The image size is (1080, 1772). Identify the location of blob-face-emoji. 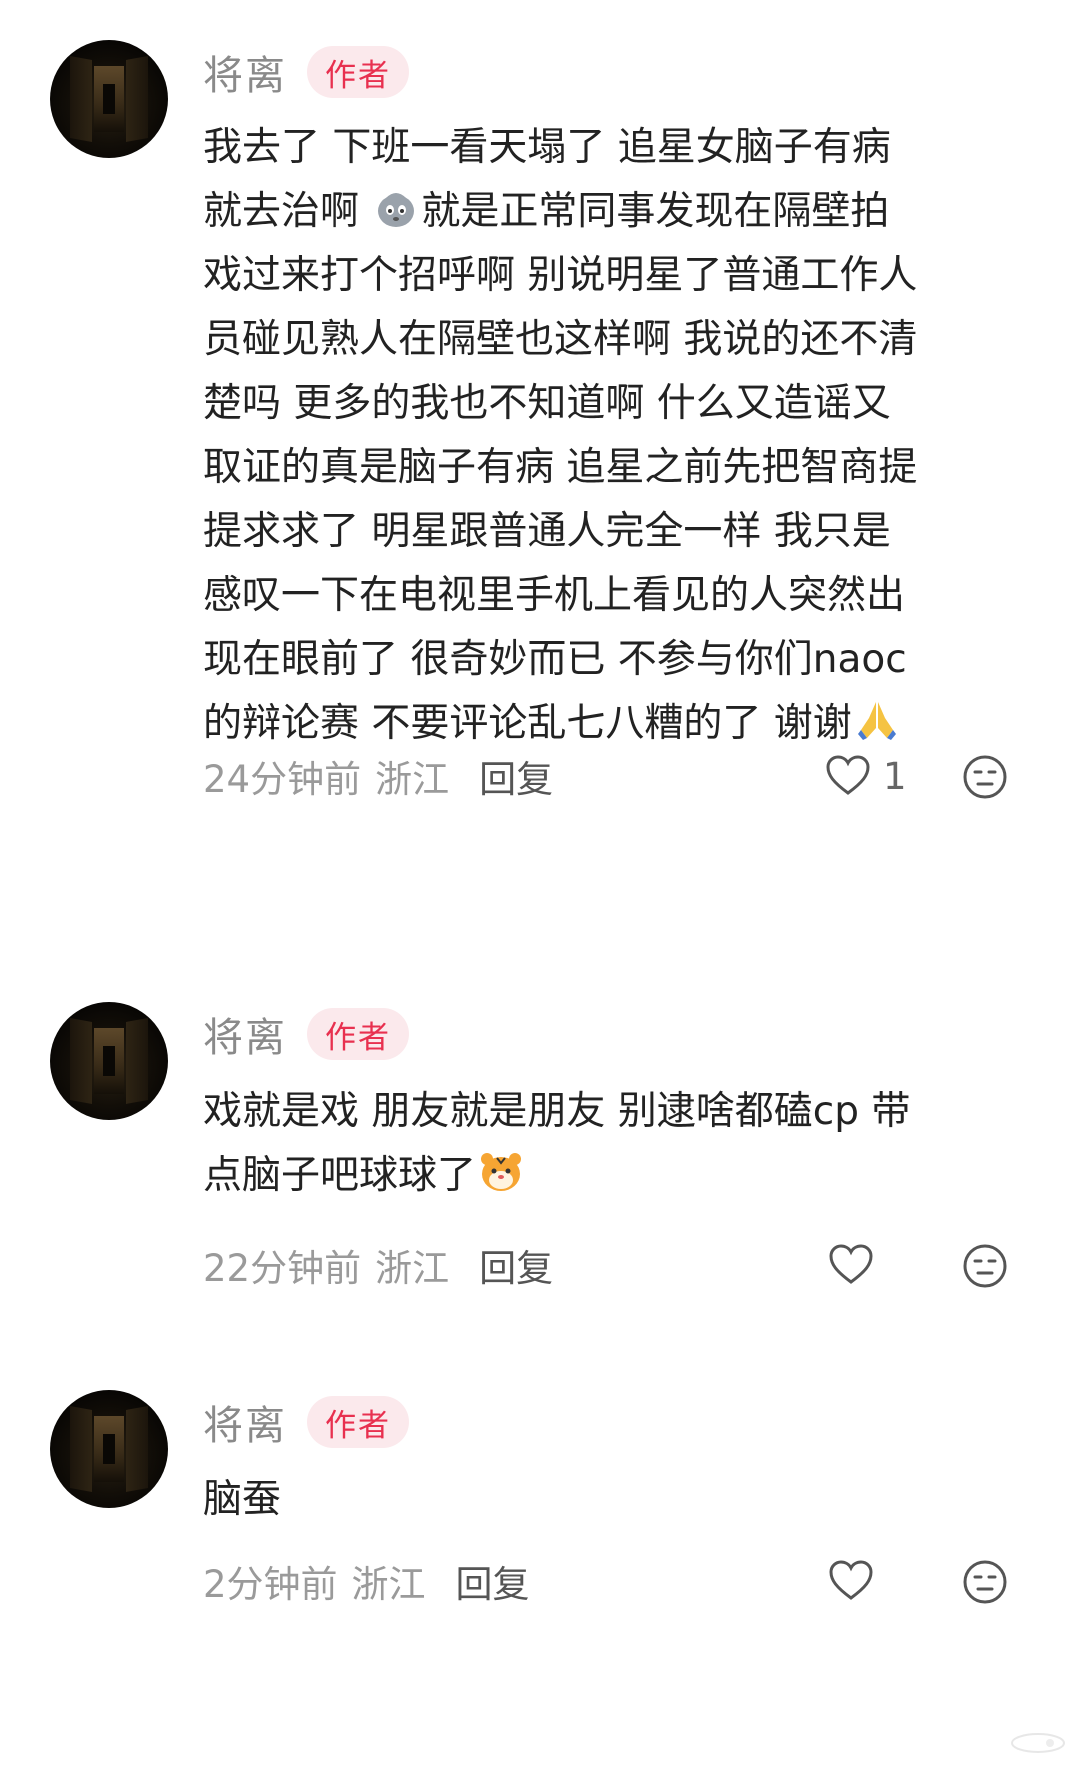
(396, 210).